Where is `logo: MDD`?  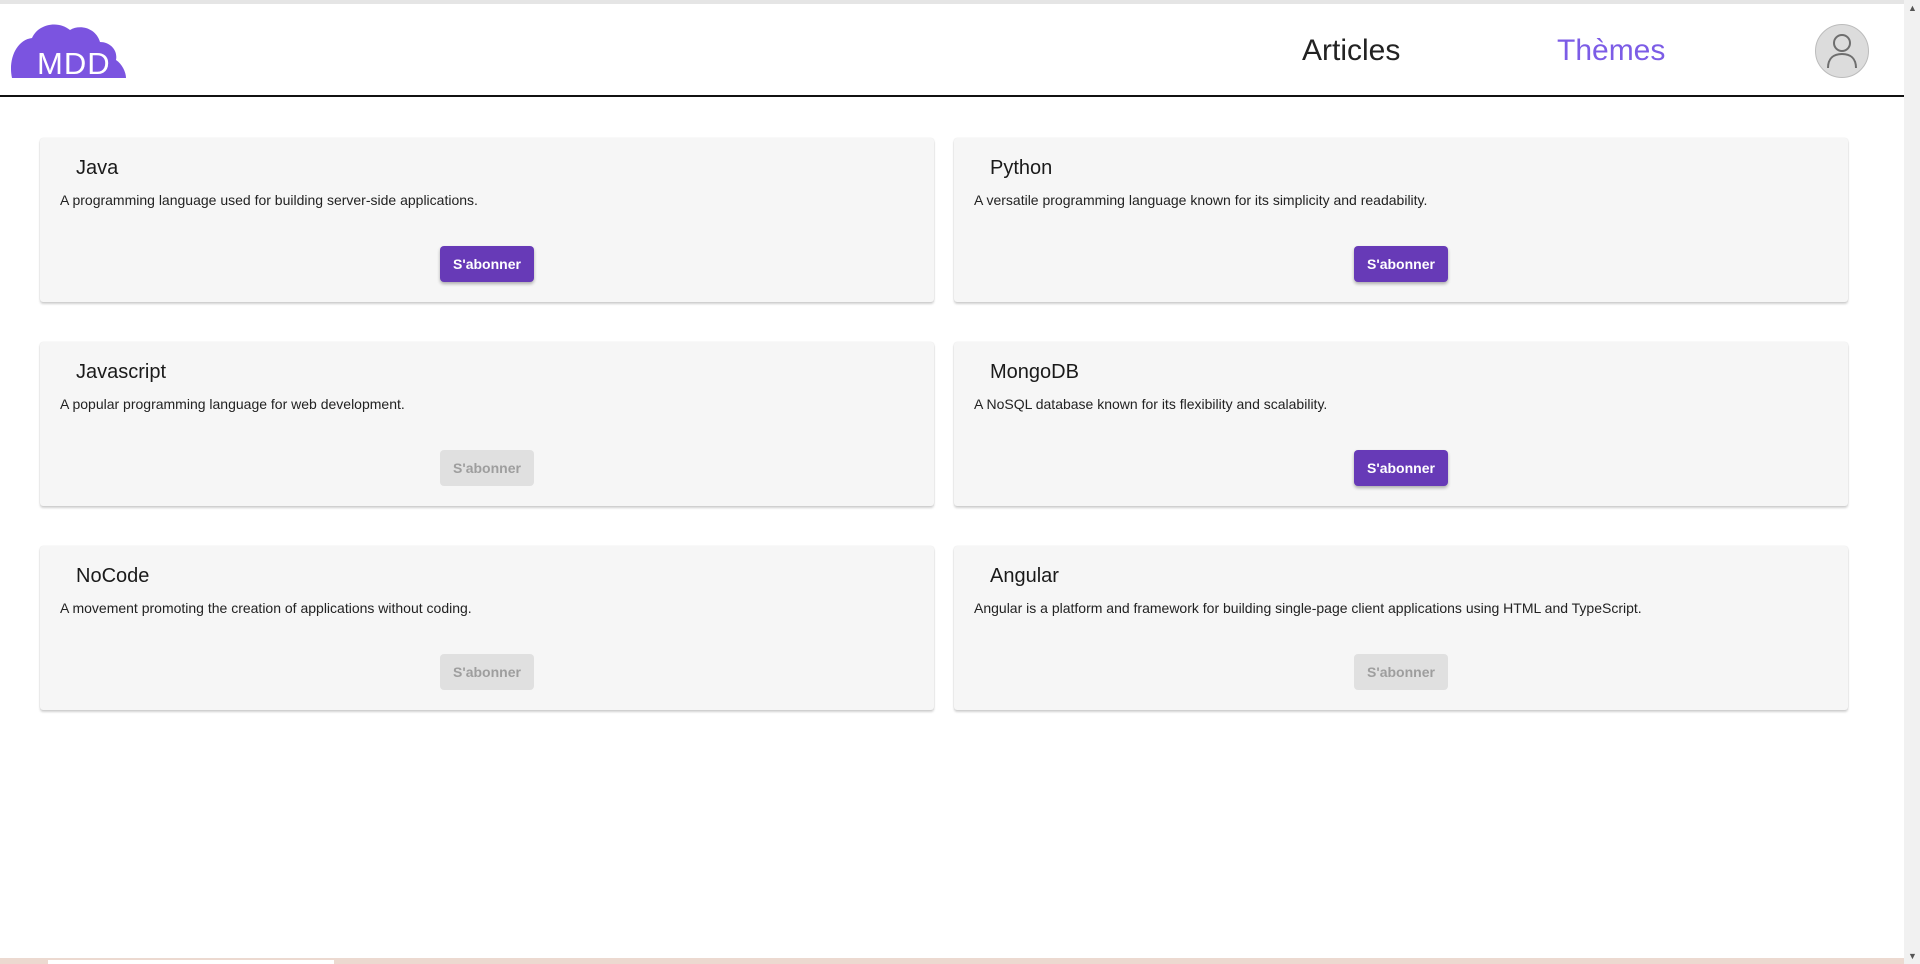
logo: MDD is located at coordinates (69, 50).